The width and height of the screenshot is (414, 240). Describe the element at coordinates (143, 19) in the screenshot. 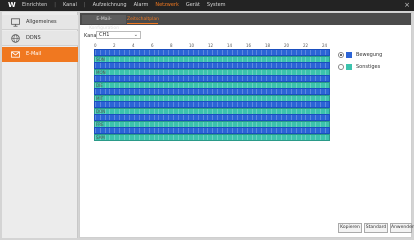

I see `tab-zeitschaltplan: Zeitschaltplan` at that location.